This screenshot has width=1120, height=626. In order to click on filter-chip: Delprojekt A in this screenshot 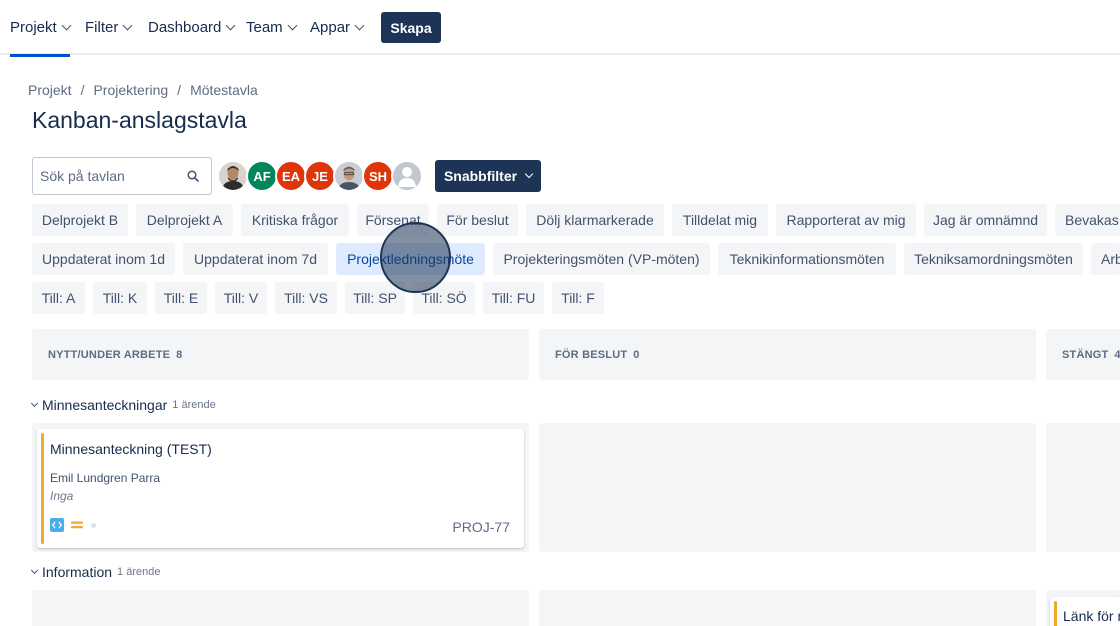, I will do `click(184, 220)`.